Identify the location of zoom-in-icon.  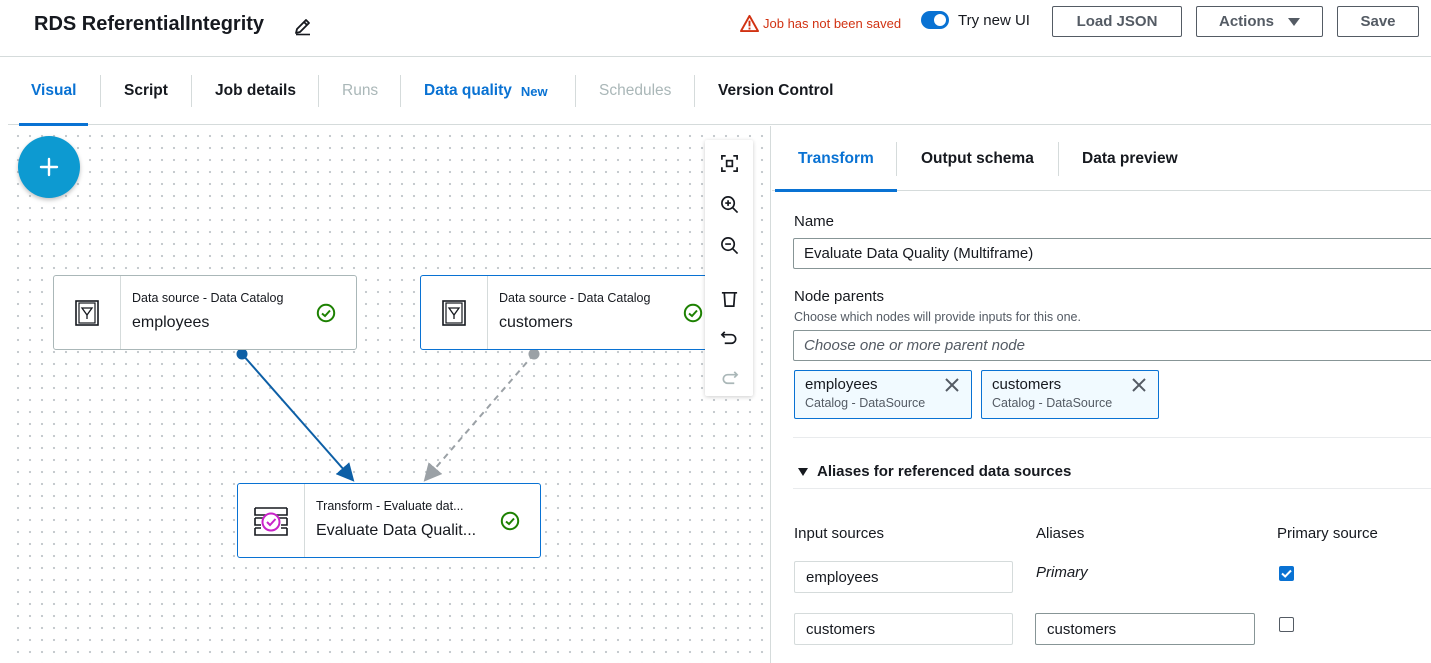
(729, 204).